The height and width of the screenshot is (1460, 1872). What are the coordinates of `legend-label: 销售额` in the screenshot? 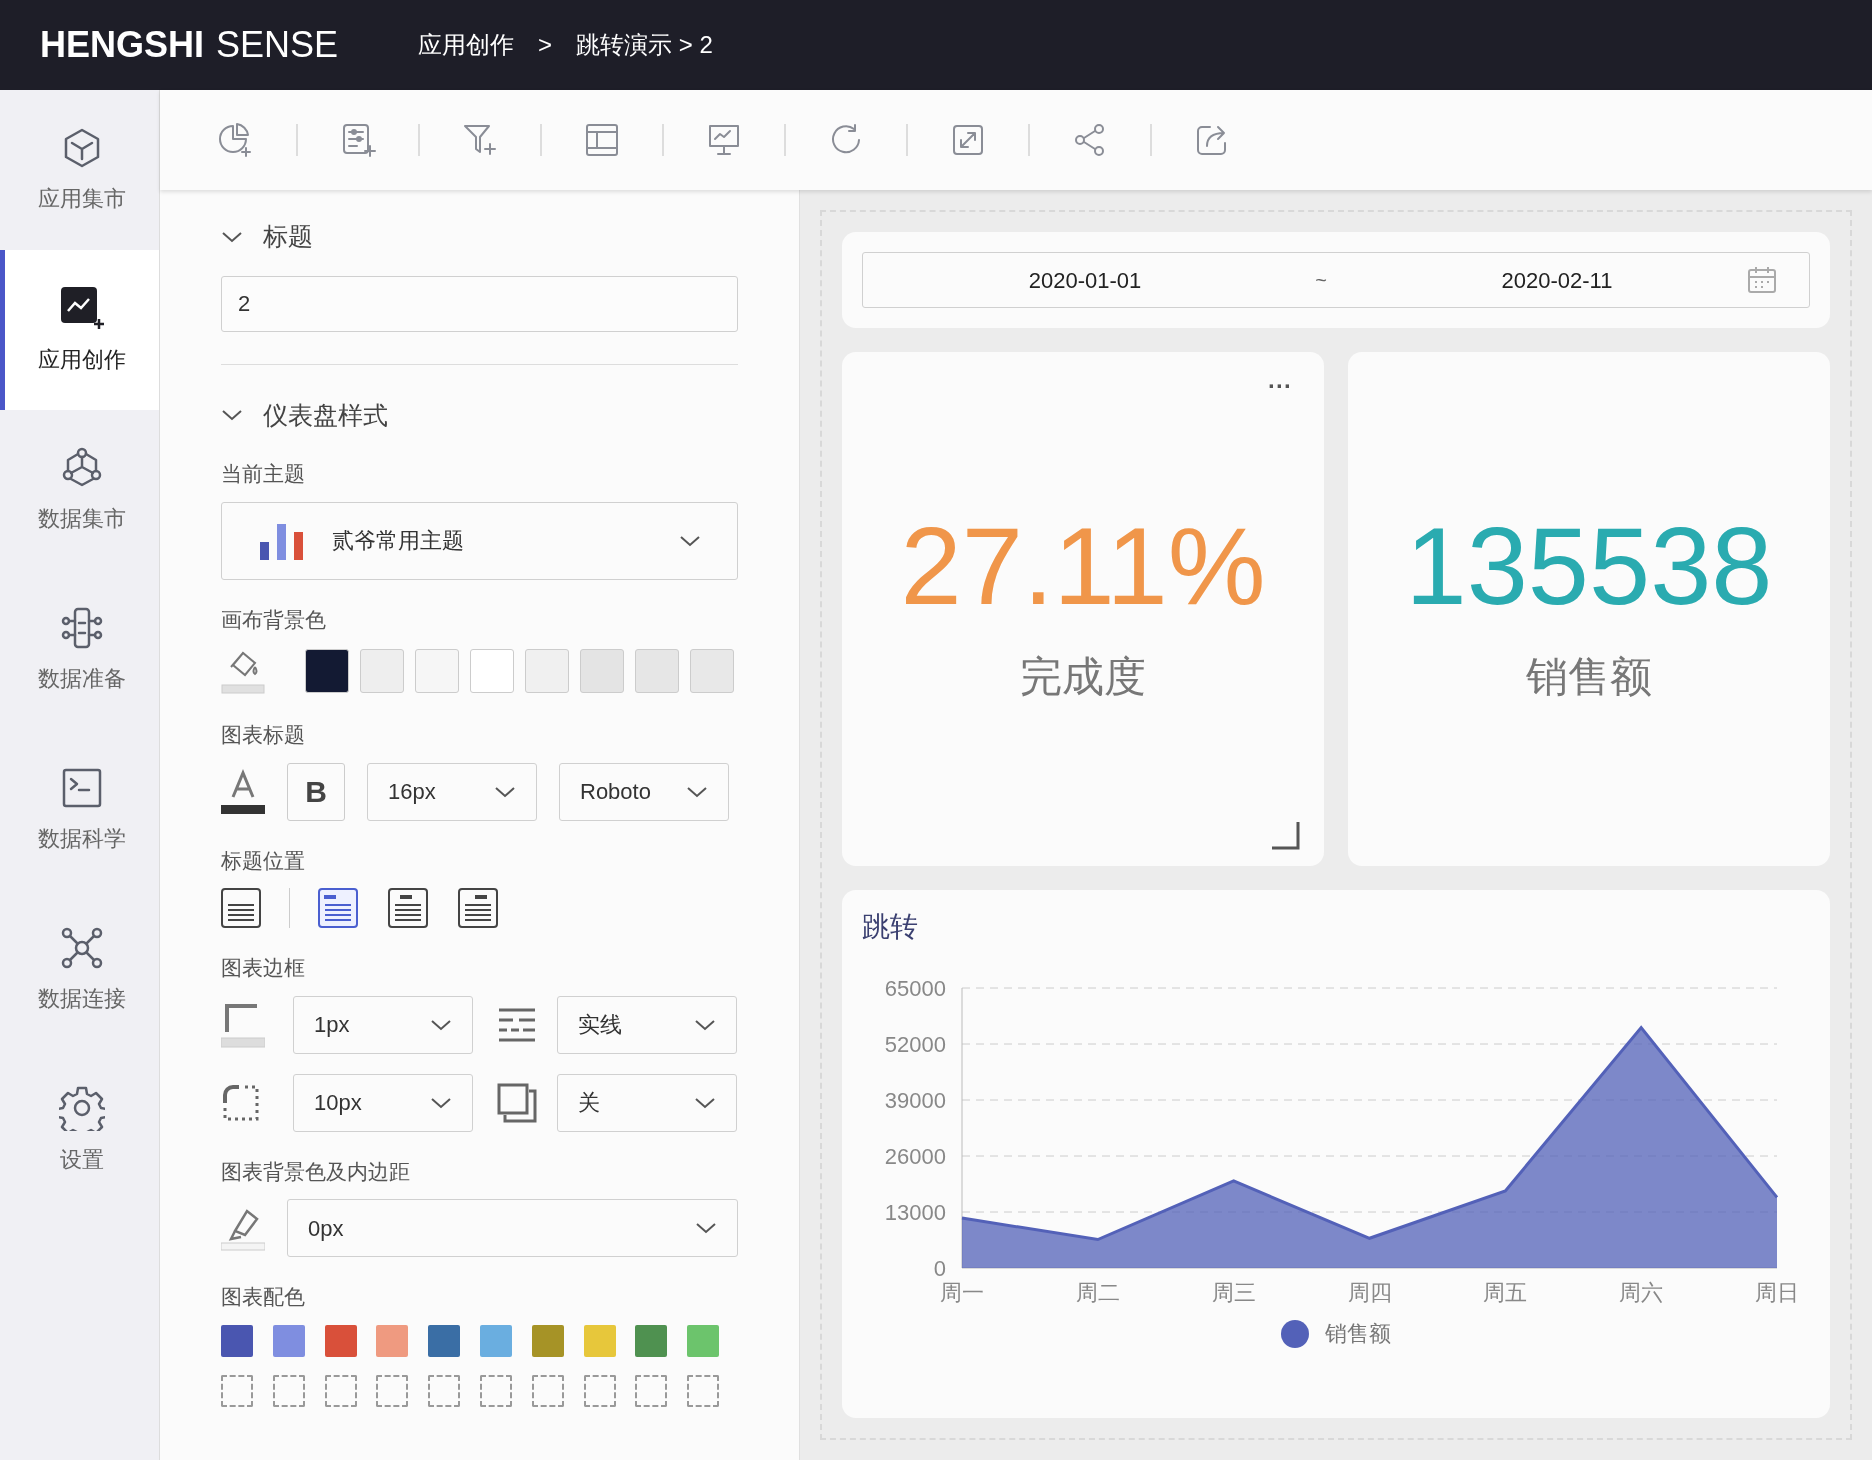 It's located at (1358, 1333).